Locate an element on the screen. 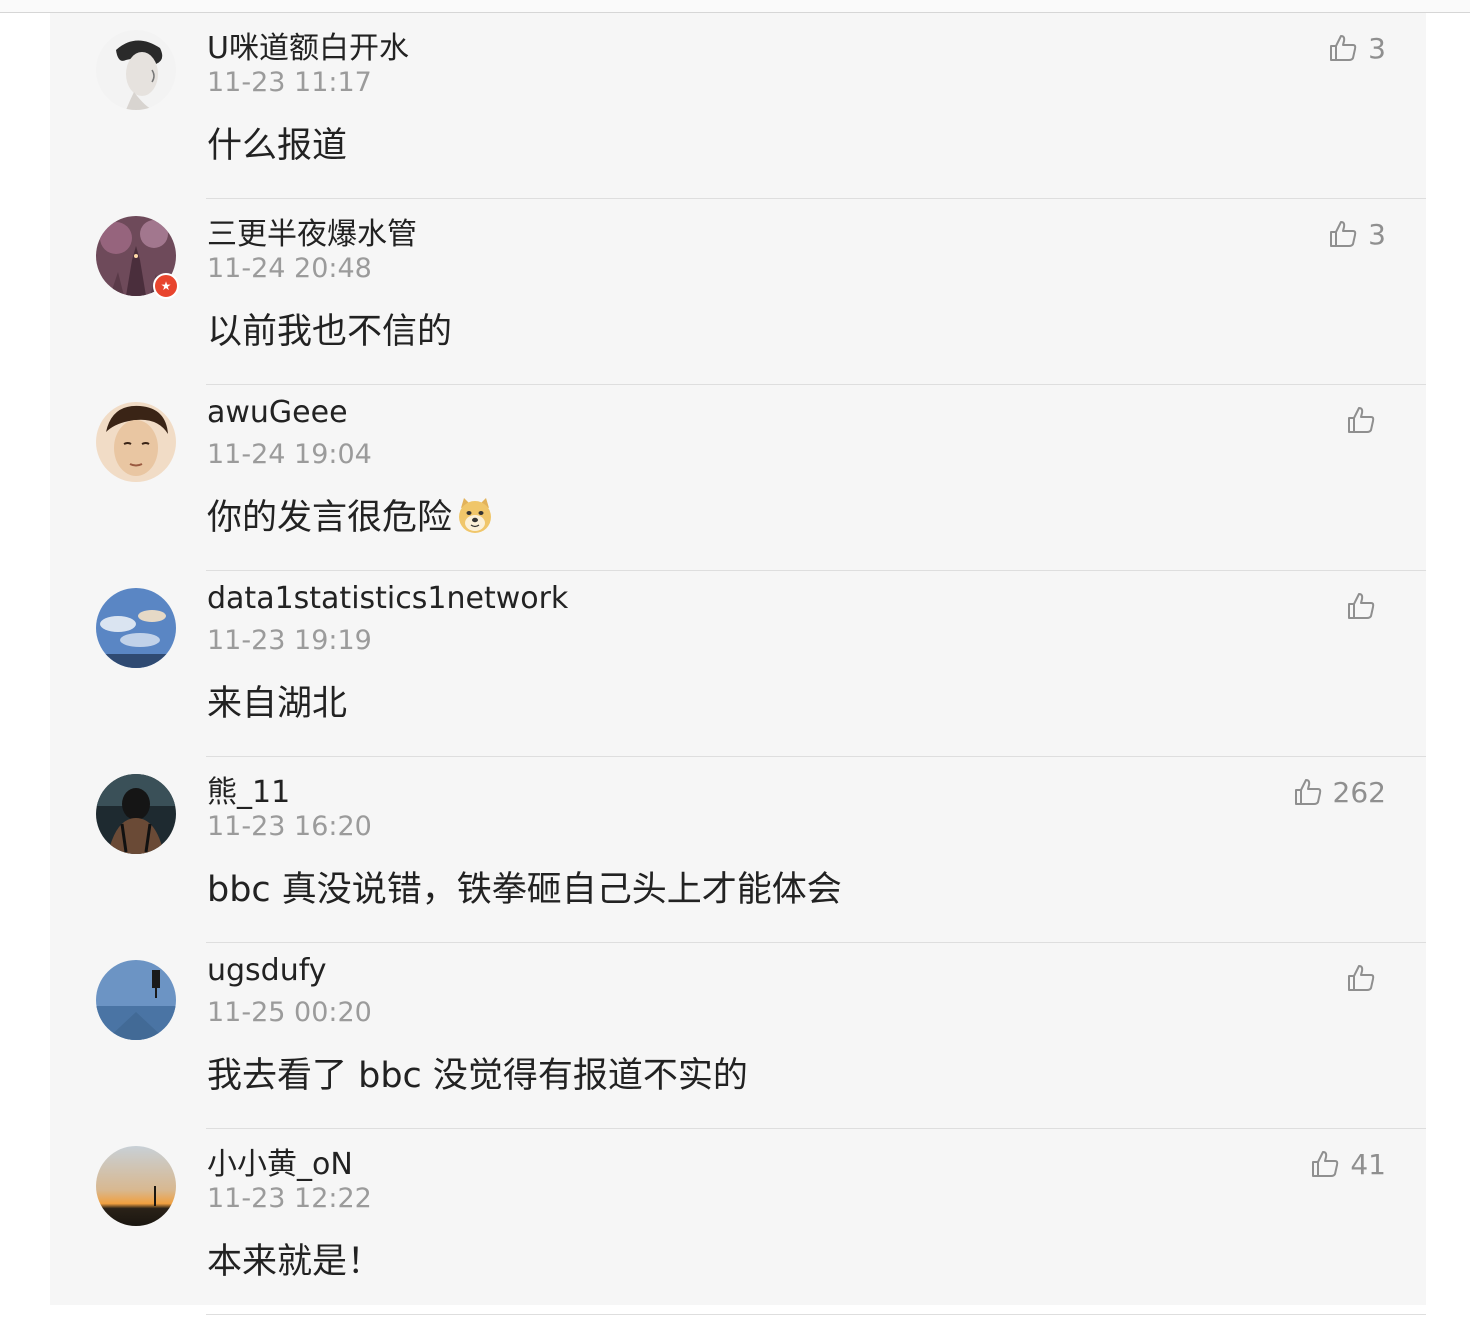 The image size is (1470, 1327). comment-text: 什么报道 is located at coordinates (277, 146).